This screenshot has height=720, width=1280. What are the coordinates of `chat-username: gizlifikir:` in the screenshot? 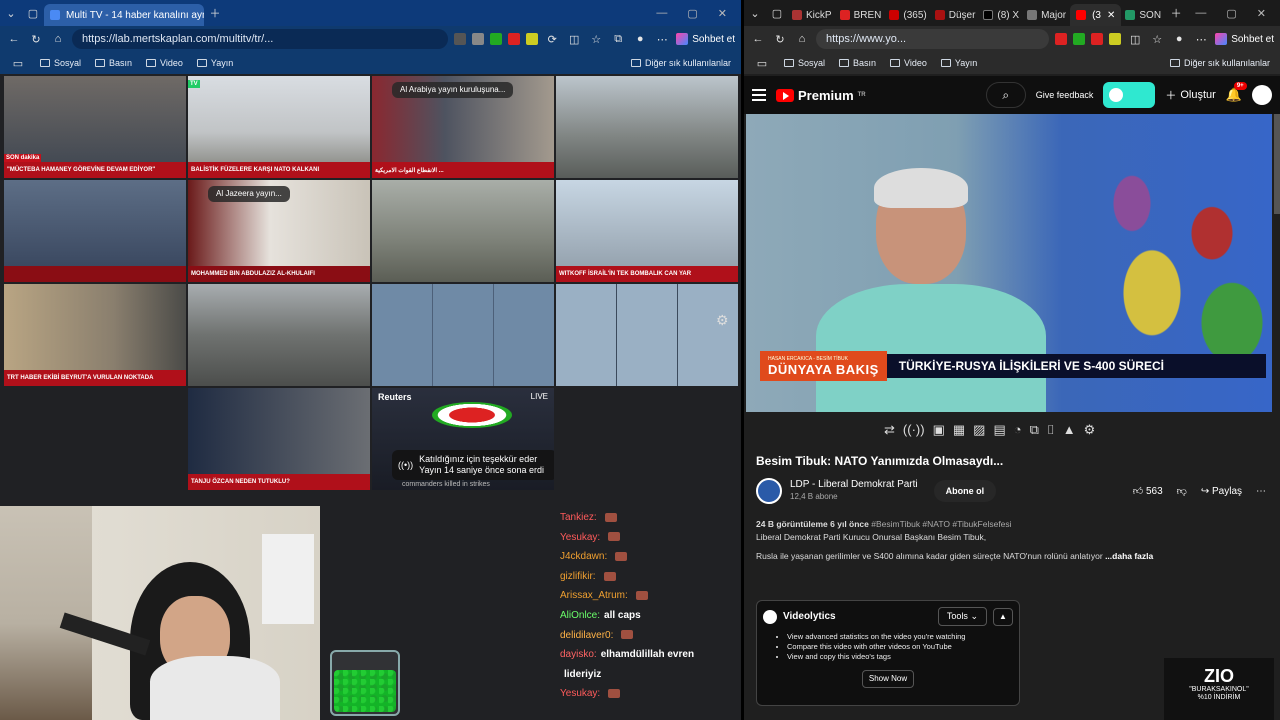 It's located at (578, 576).